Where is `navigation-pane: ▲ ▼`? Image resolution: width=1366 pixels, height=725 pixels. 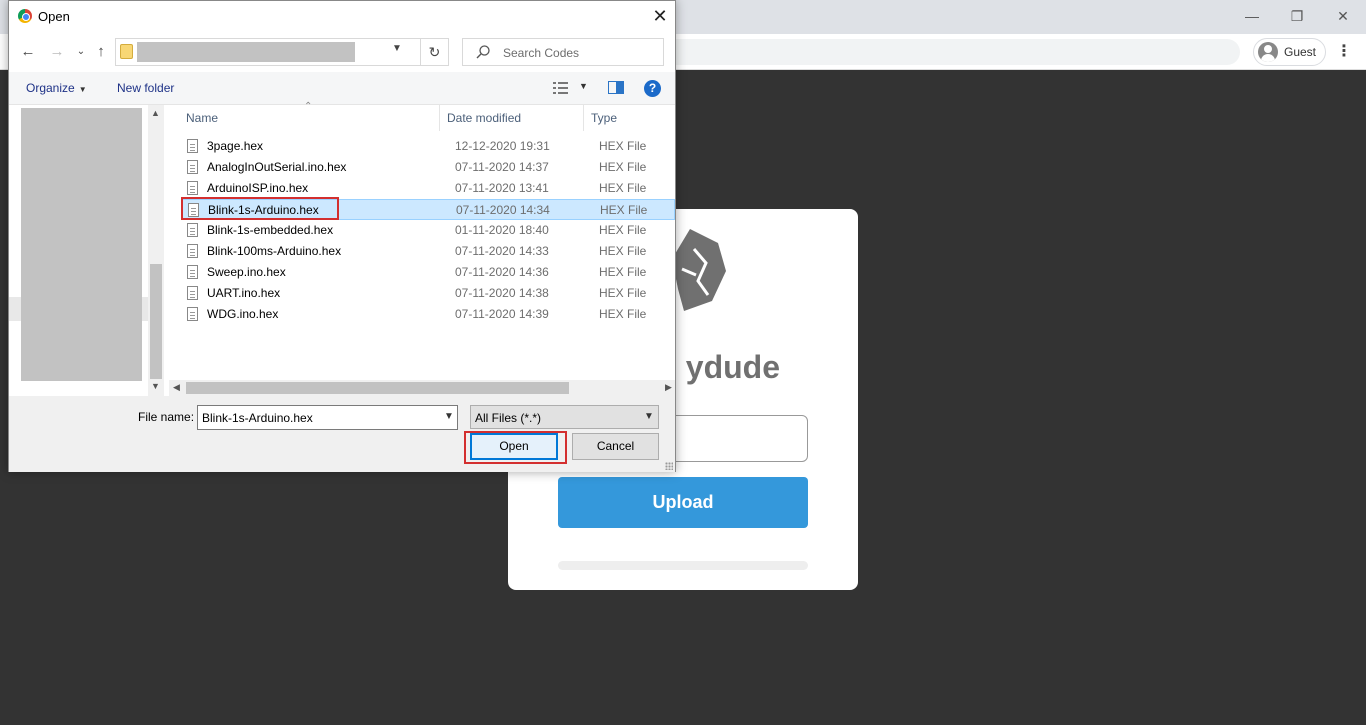 navigation-pane: ▲ ▼ is located at coordinates (86, 250).